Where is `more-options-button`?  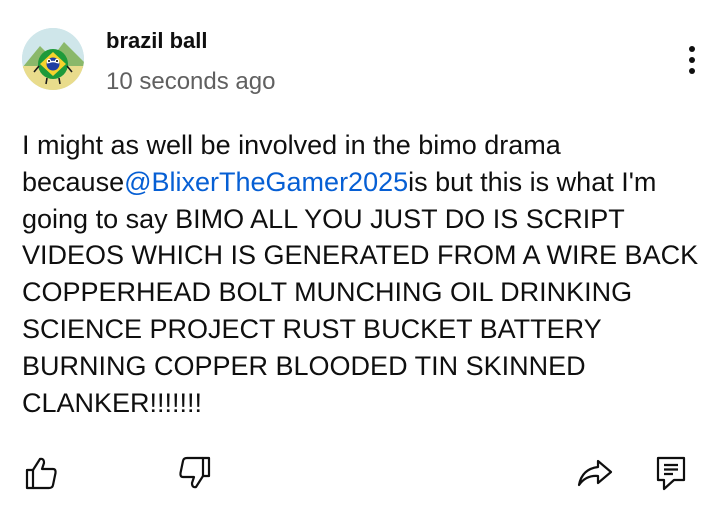
more-options-button is located at coordinates (692, 60).